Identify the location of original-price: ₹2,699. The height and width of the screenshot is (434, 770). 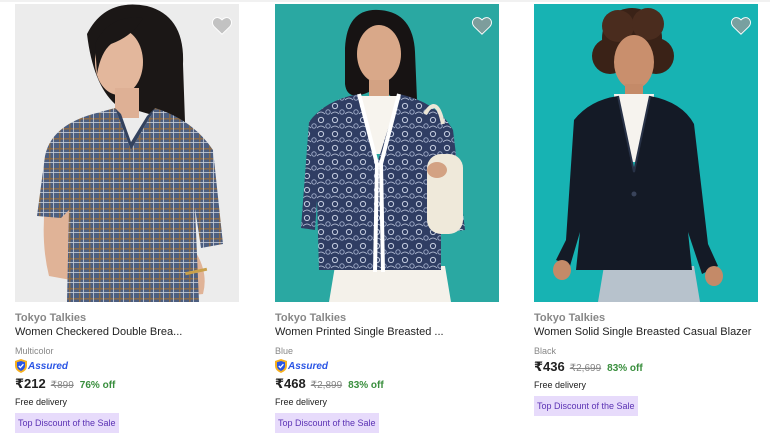
(585, 368).